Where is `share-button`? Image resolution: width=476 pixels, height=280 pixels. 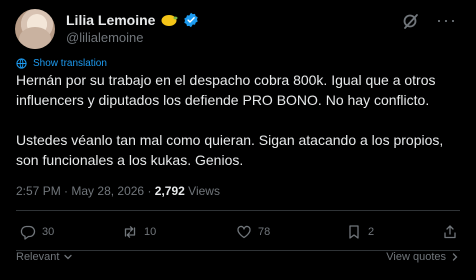
share-button is located at coordinates (450, 232).